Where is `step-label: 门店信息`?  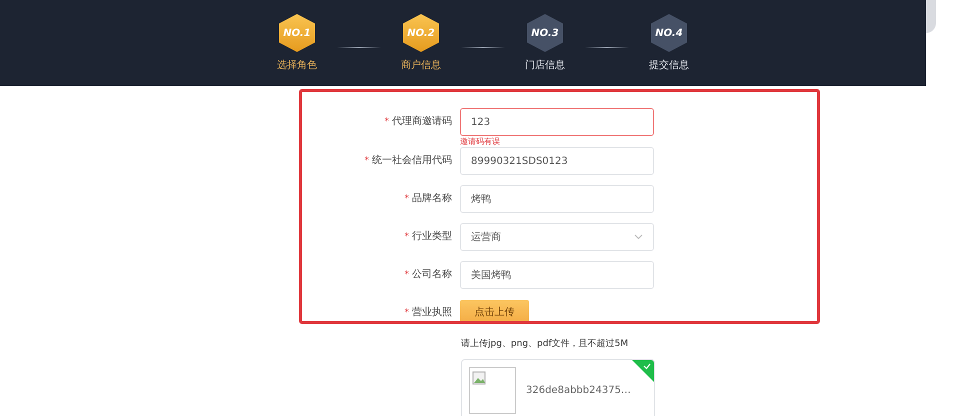
step-label: 门店信息 is located at coordinates (545, 65).